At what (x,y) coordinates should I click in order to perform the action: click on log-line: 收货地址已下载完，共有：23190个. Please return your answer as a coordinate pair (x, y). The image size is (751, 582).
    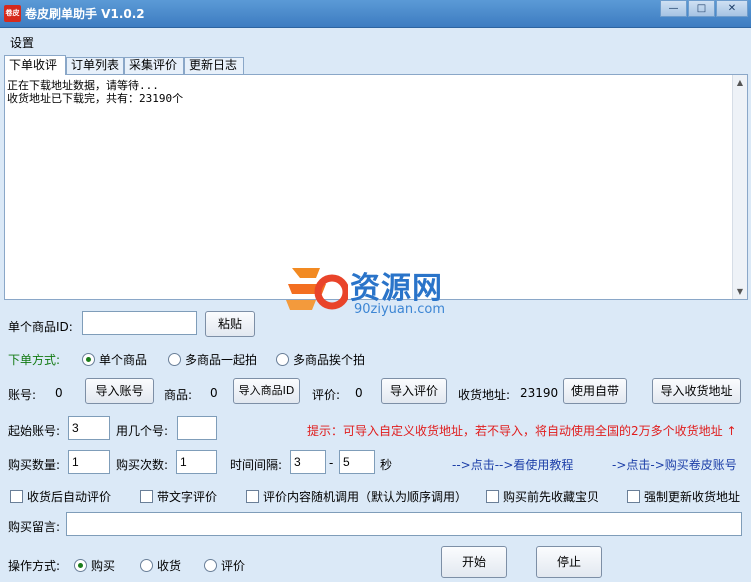
    Looking at the image, I should click on (95, 98).